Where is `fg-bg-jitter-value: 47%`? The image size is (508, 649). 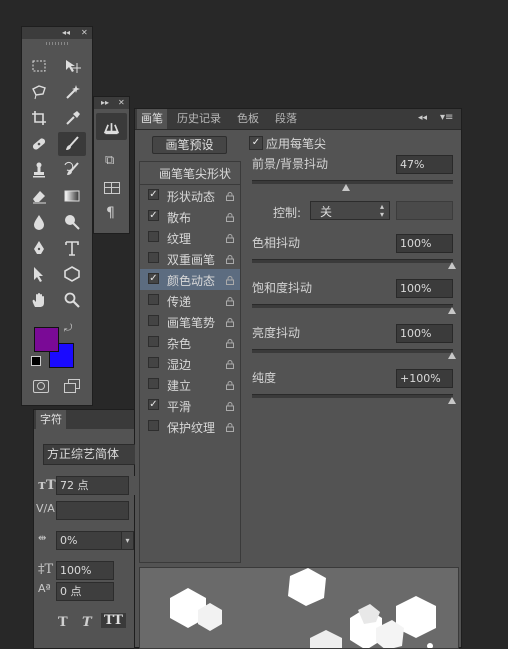 fg-bg-jitter-value: 47% is located at coordinates (424, 164).